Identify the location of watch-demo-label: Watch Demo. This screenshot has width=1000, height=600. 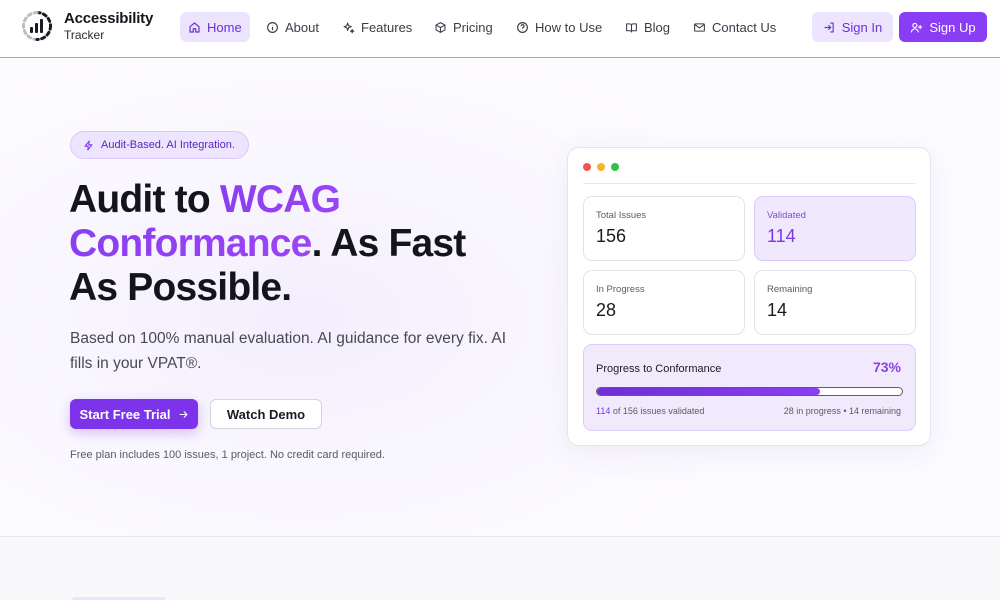
(266, 414).